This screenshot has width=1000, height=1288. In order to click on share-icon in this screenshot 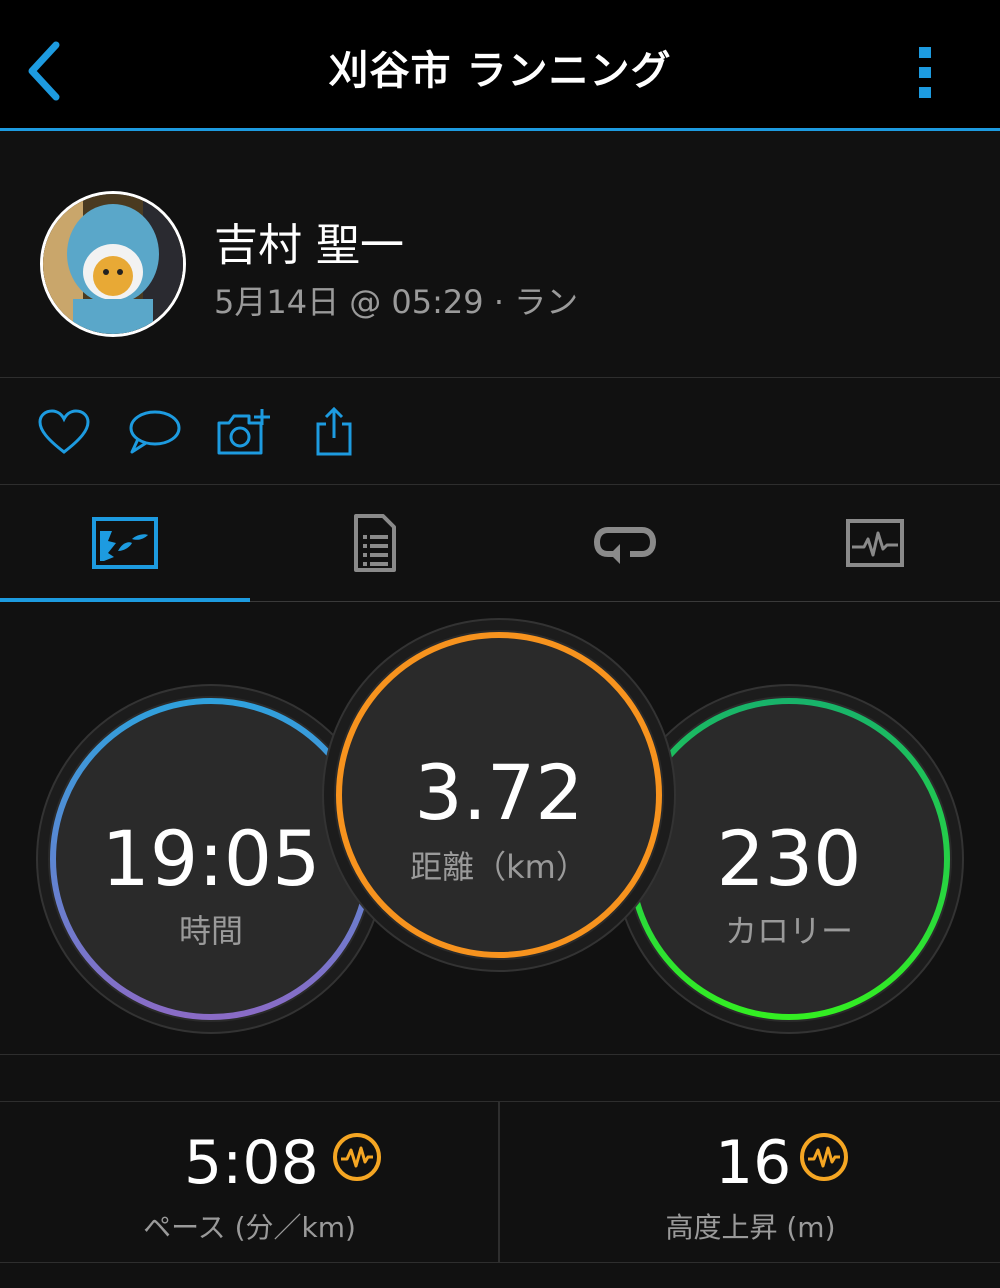, I will do `click(334, 431)`.